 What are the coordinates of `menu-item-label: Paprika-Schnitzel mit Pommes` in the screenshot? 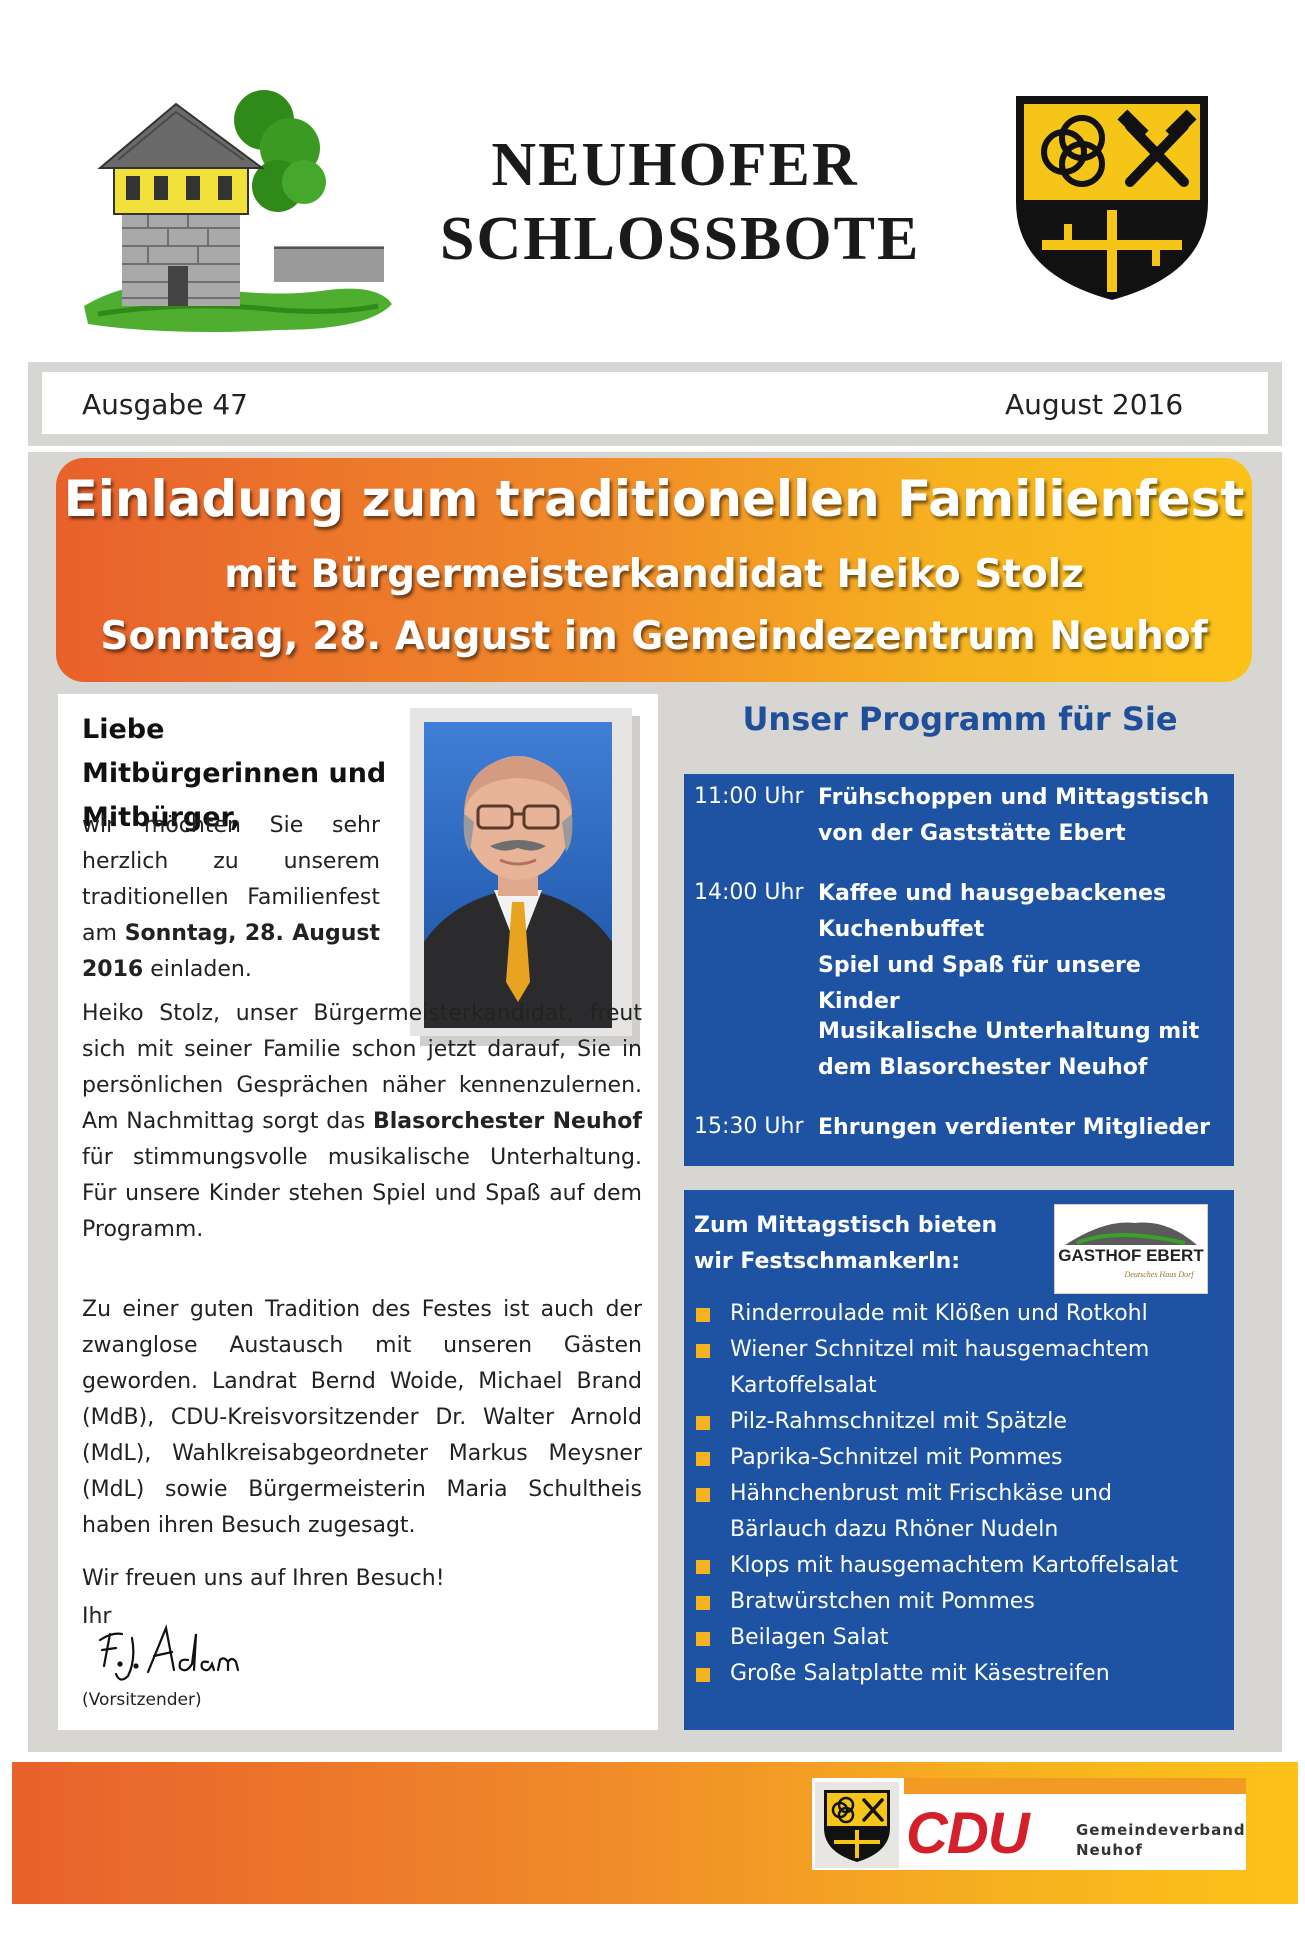 It's located at (896, 1457).